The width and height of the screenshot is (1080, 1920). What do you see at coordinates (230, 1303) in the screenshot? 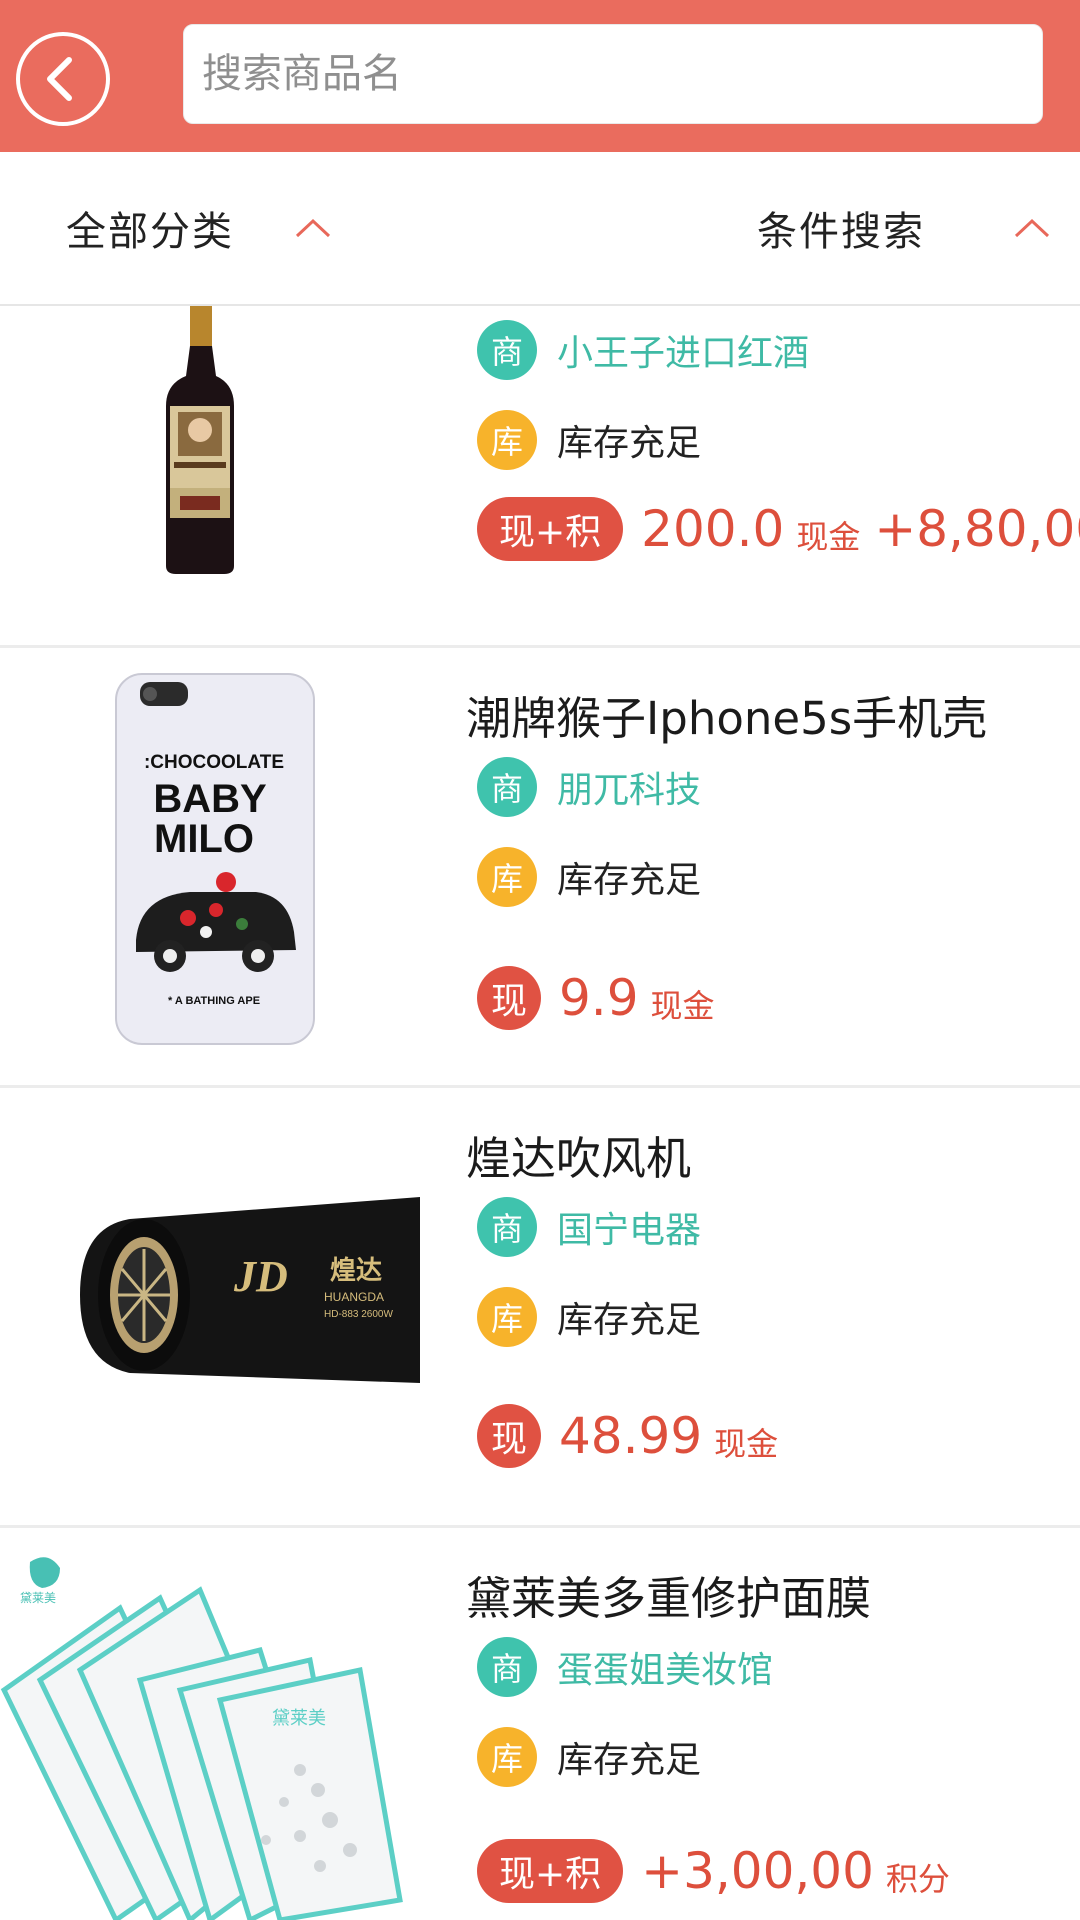
I see `hair-dryer-image: 煌达 JD HUANGDA HD-883 2600W` at bounding box center [230, 1303].